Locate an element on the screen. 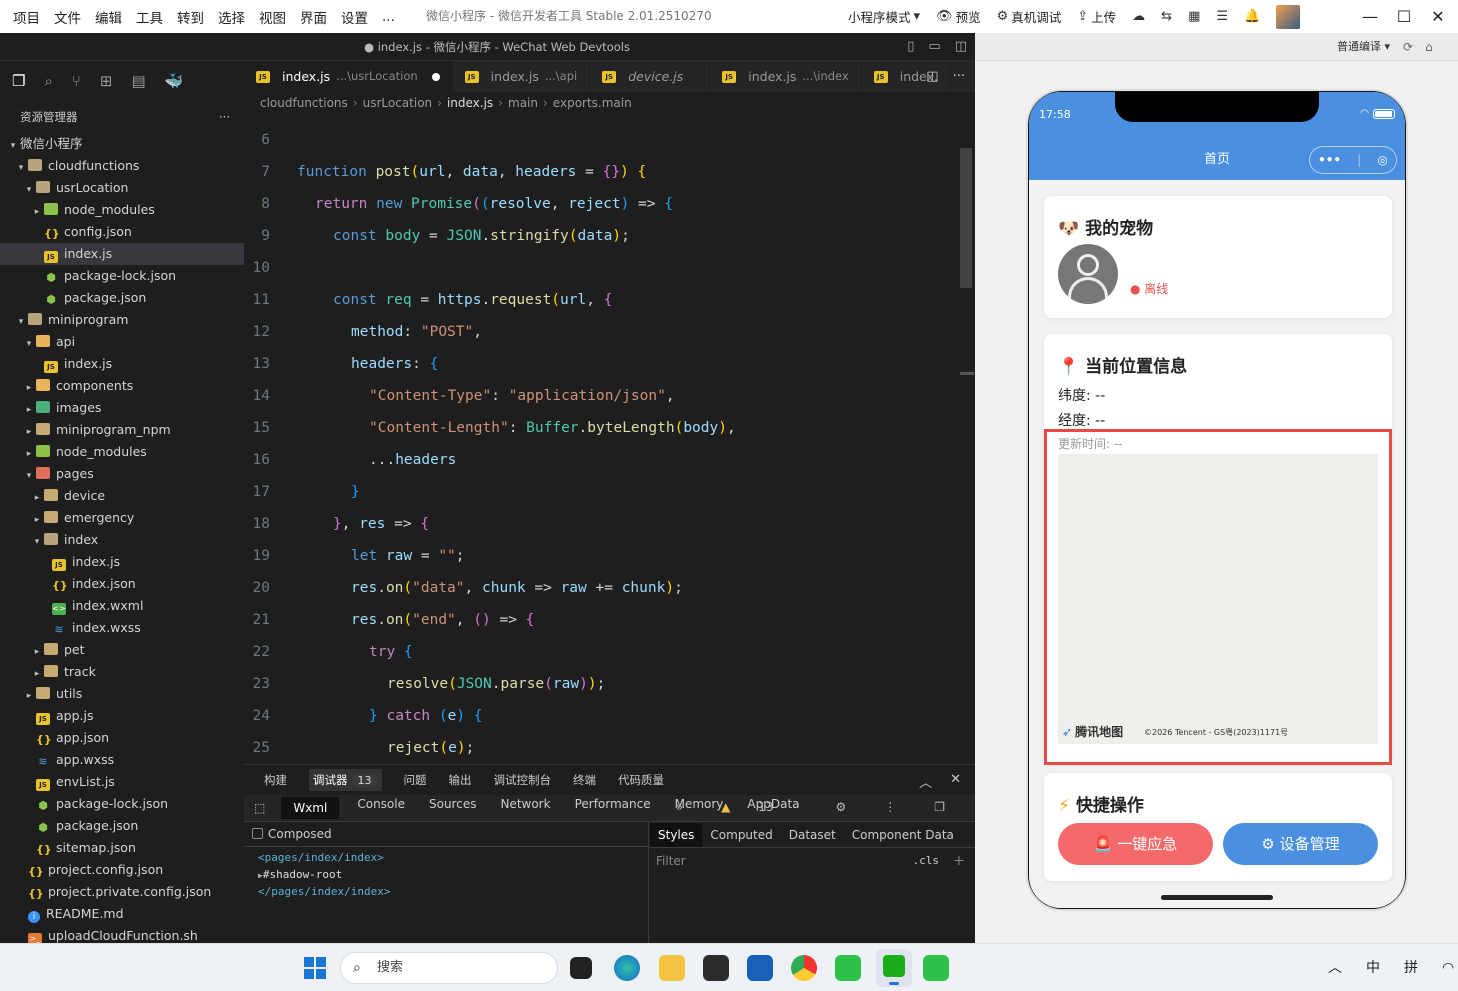 The image size is (1458, 991). tree-item: ▾ cloudfunctions is located at coordinates (122, 166).